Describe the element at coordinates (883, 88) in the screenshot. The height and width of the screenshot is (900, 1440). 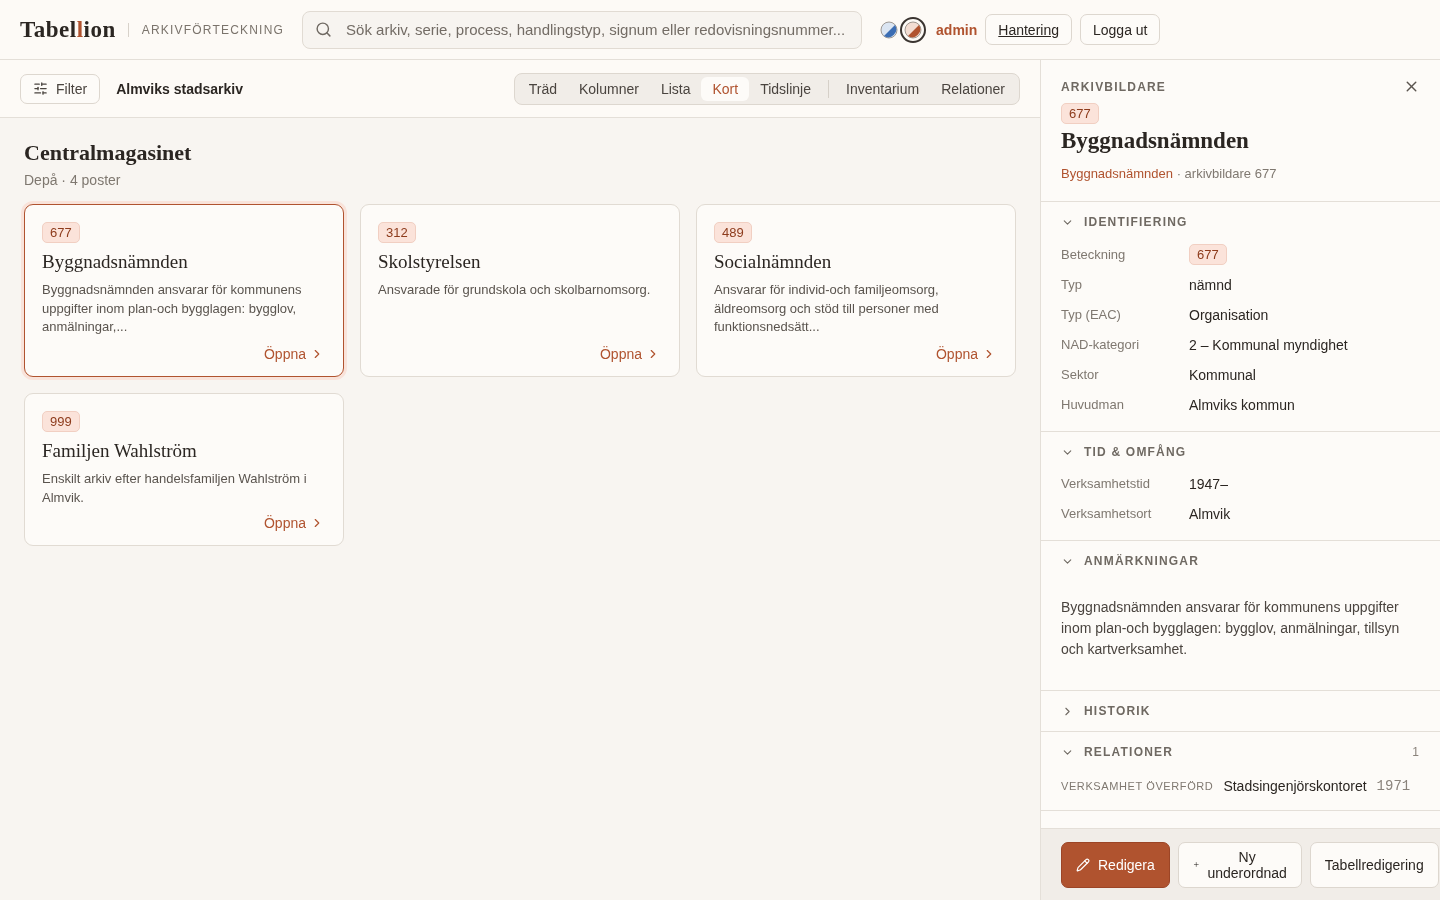
I see `view-tab: Inventarium` at that location.